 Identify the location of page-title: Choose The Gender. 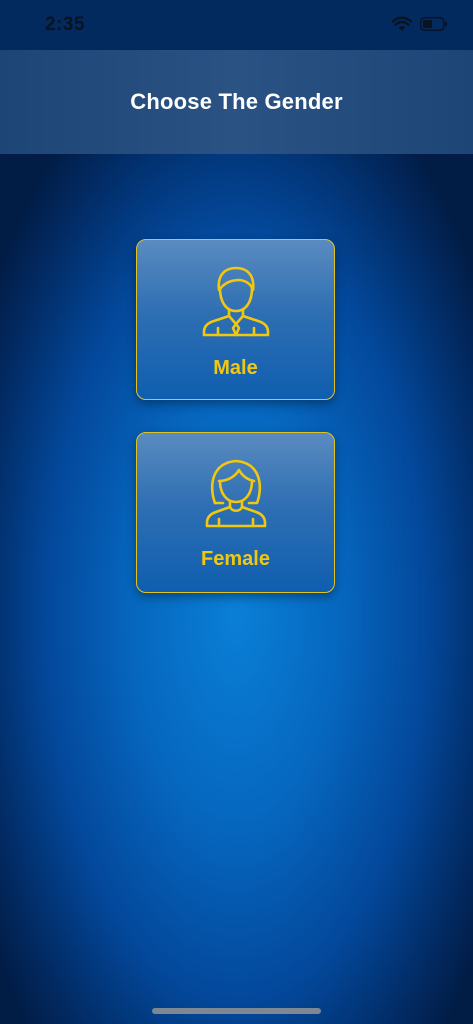
(236, 101).